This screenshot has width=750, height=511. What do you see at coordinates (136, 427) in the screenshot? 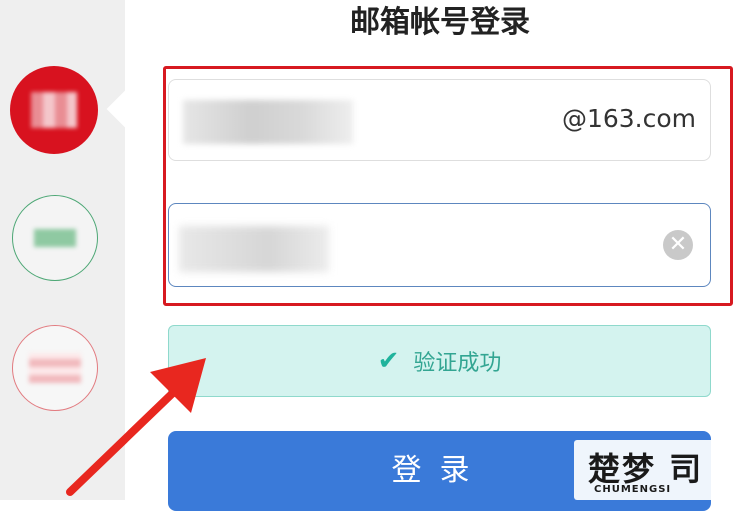
I see `annotation-arrow` at bounding box center [136, 427].